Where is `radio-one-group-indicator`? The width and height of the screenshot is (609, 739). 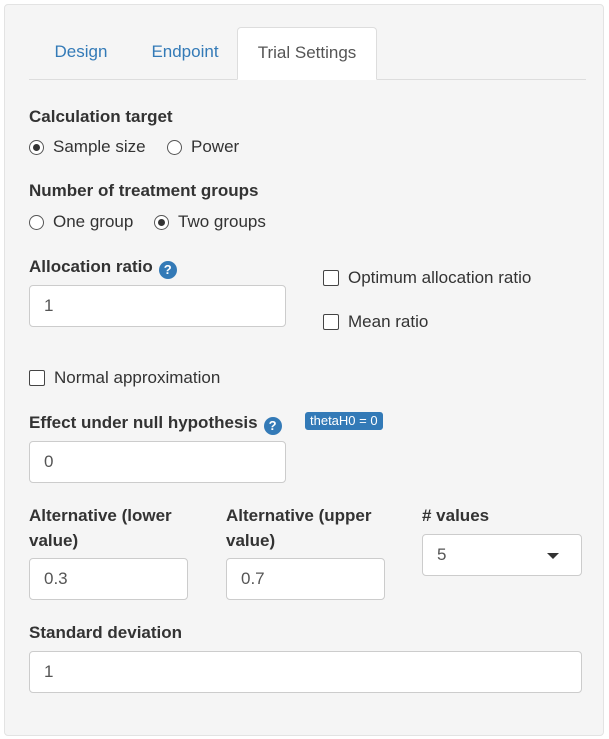 radio-one-group-indicator is located at coordinates (36, 222).